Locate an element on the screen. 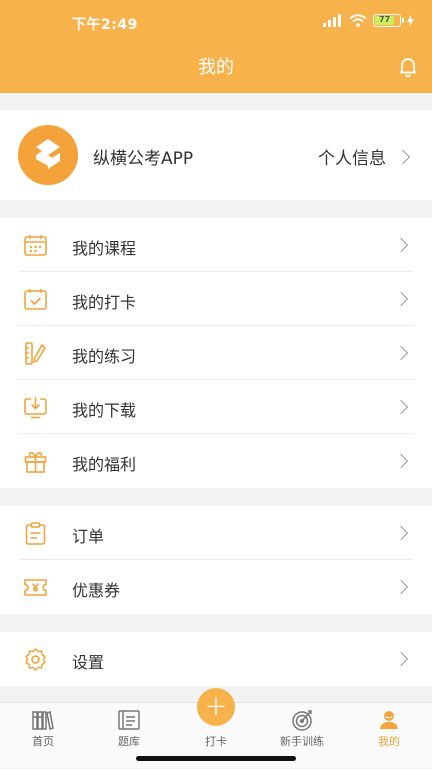 The width and height of the screenshot is (432, 769). books-icon is located at coordinates (43, 720).